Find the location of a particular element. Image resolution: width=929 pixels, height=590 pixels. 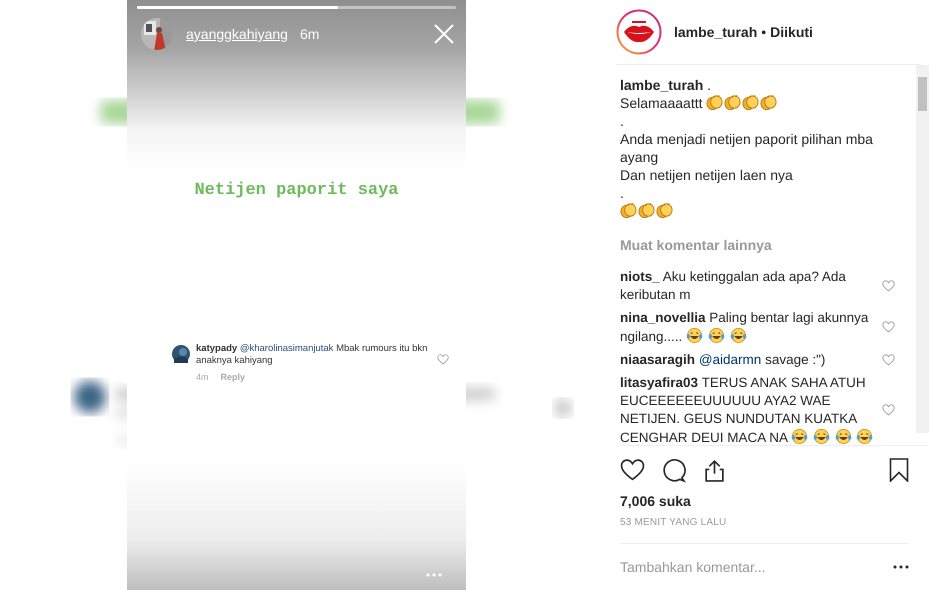

post-time: 53 MENIT YANG LALU is located at coordinates (674, 522).